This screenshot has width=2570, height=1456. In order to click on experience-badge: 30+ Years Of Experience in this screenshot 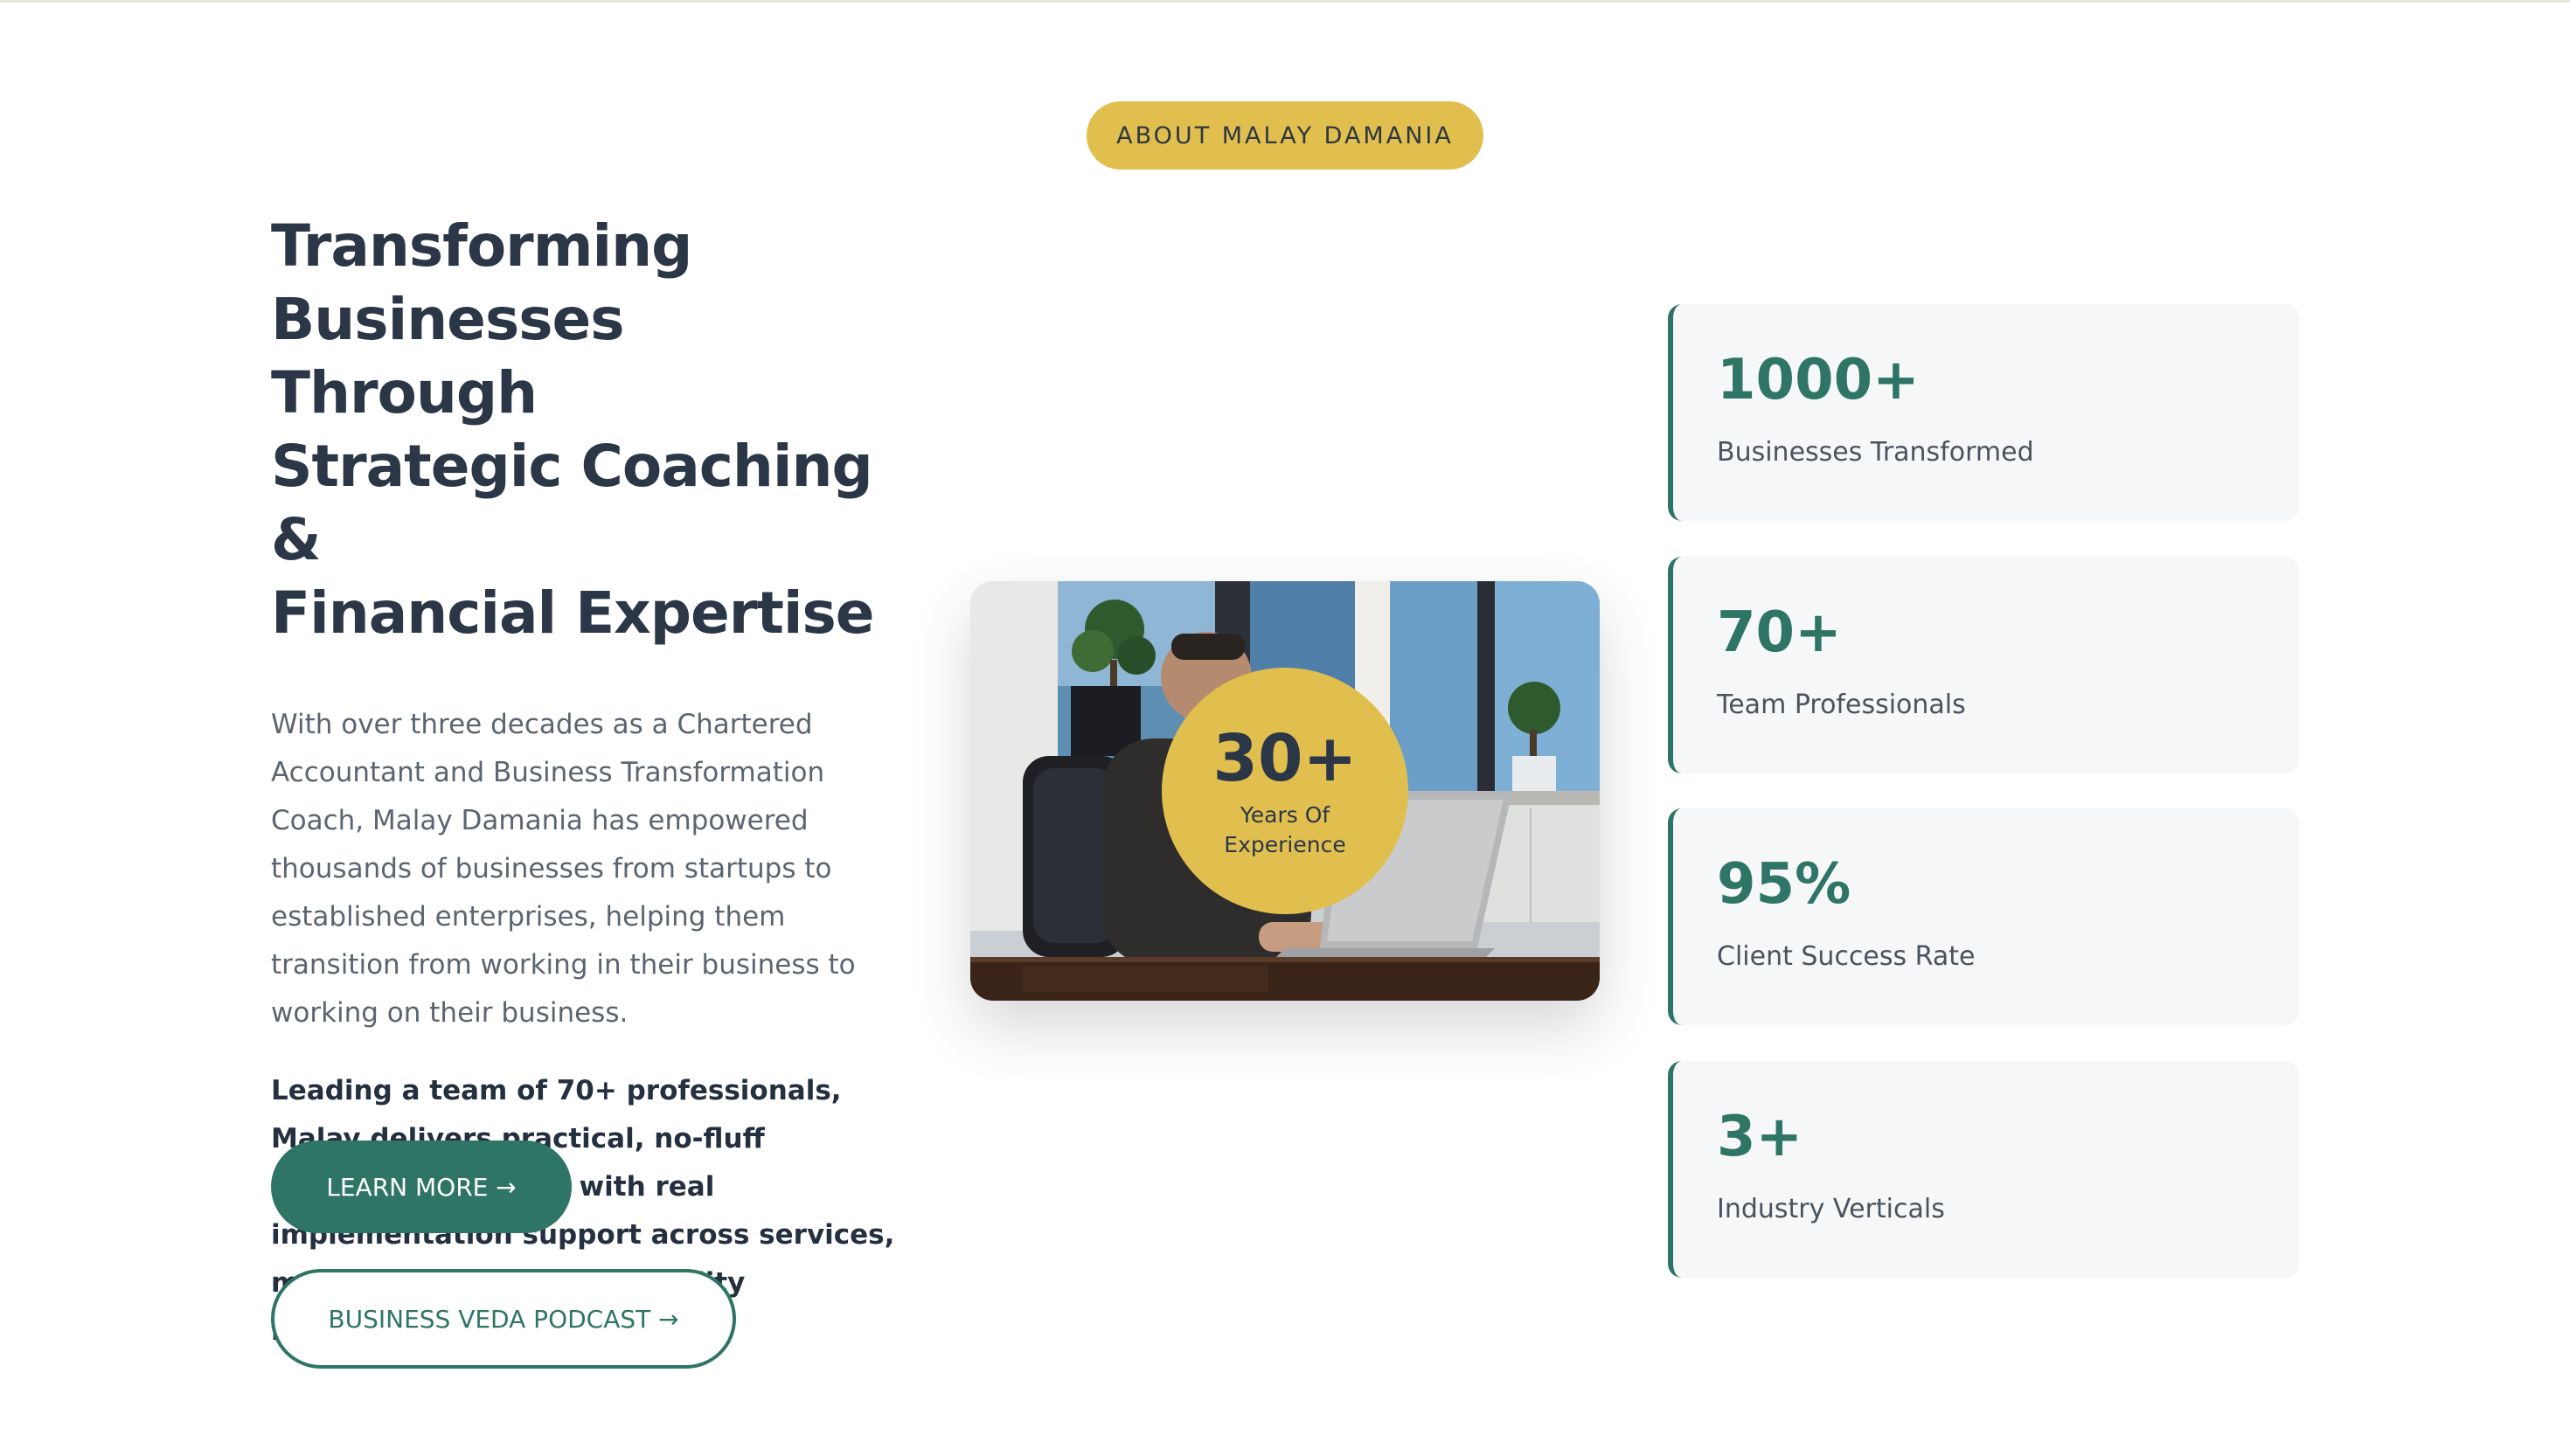, I will do `click(1285, 791)`.